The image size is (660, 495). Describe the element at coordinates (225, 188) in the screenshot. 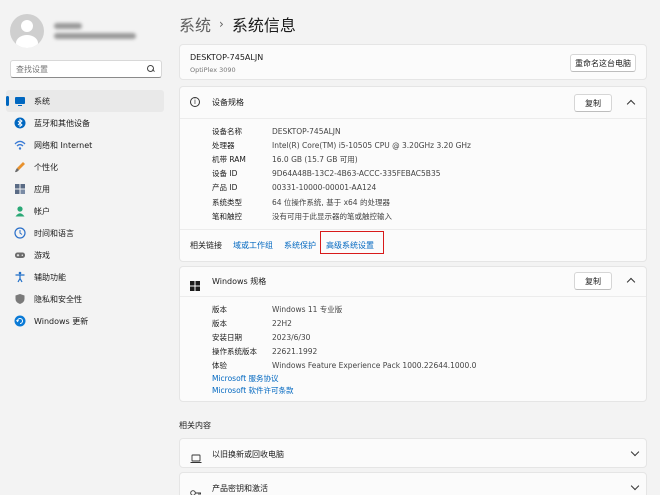

I see `spec-key: 产品 ID` at that location.